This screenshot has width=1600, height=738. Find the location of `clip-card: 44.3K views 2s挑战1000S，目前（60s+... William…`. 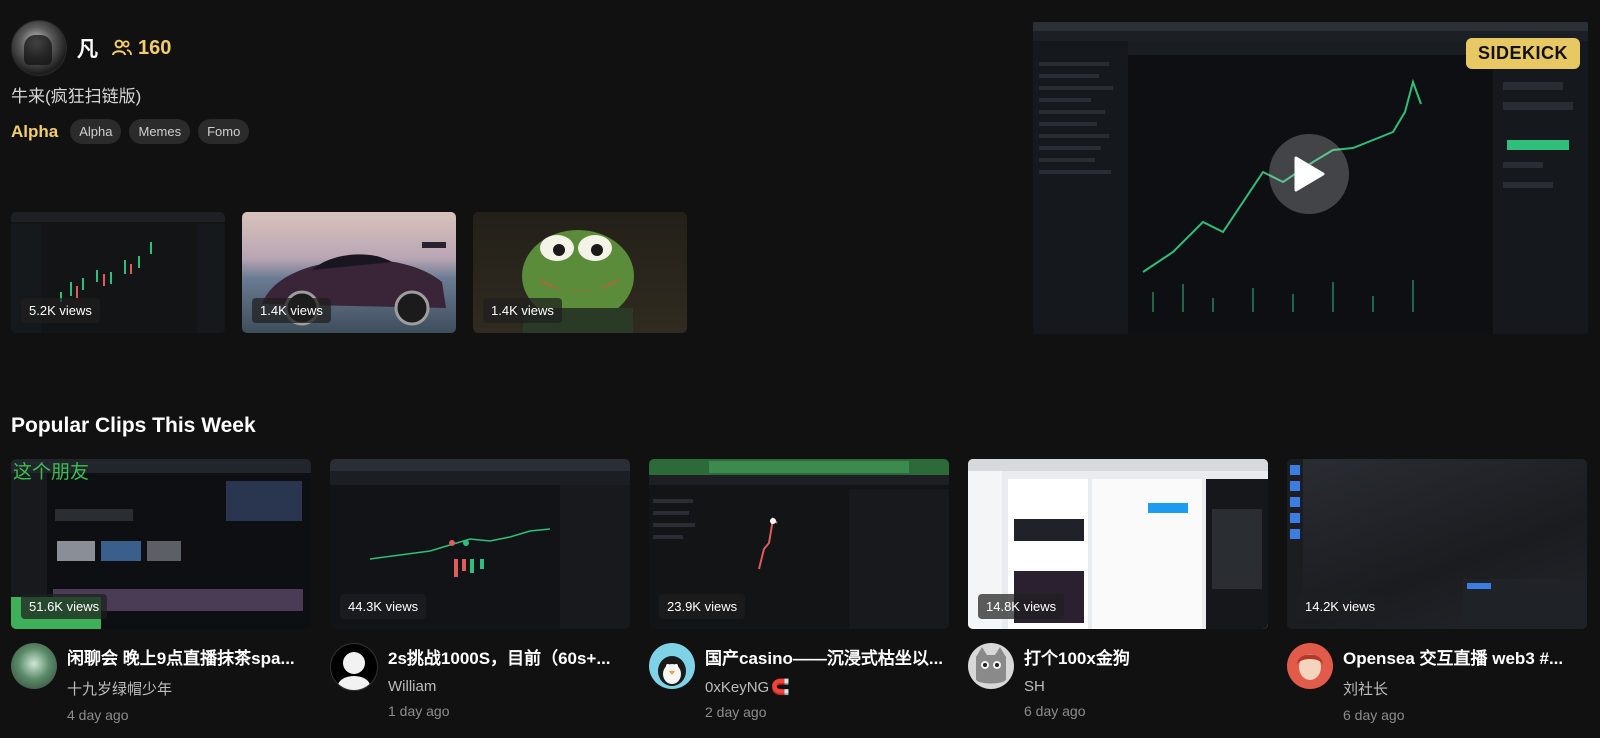

clip-card: 44.3K views 2s挑战1000S，目前（60s+... William… is located at coordinates (480, 591).